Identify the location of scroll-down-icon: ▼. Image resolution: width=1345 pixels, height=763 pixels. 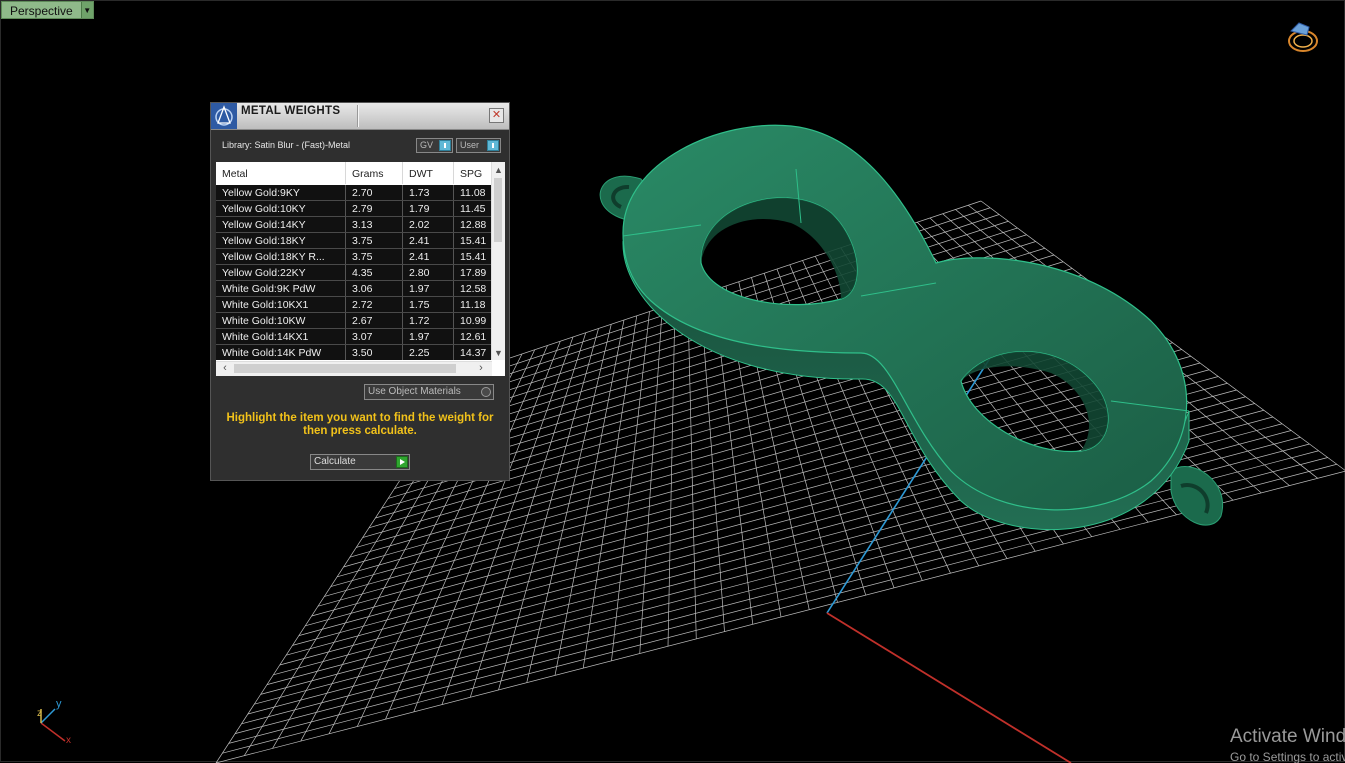
(498, 353).